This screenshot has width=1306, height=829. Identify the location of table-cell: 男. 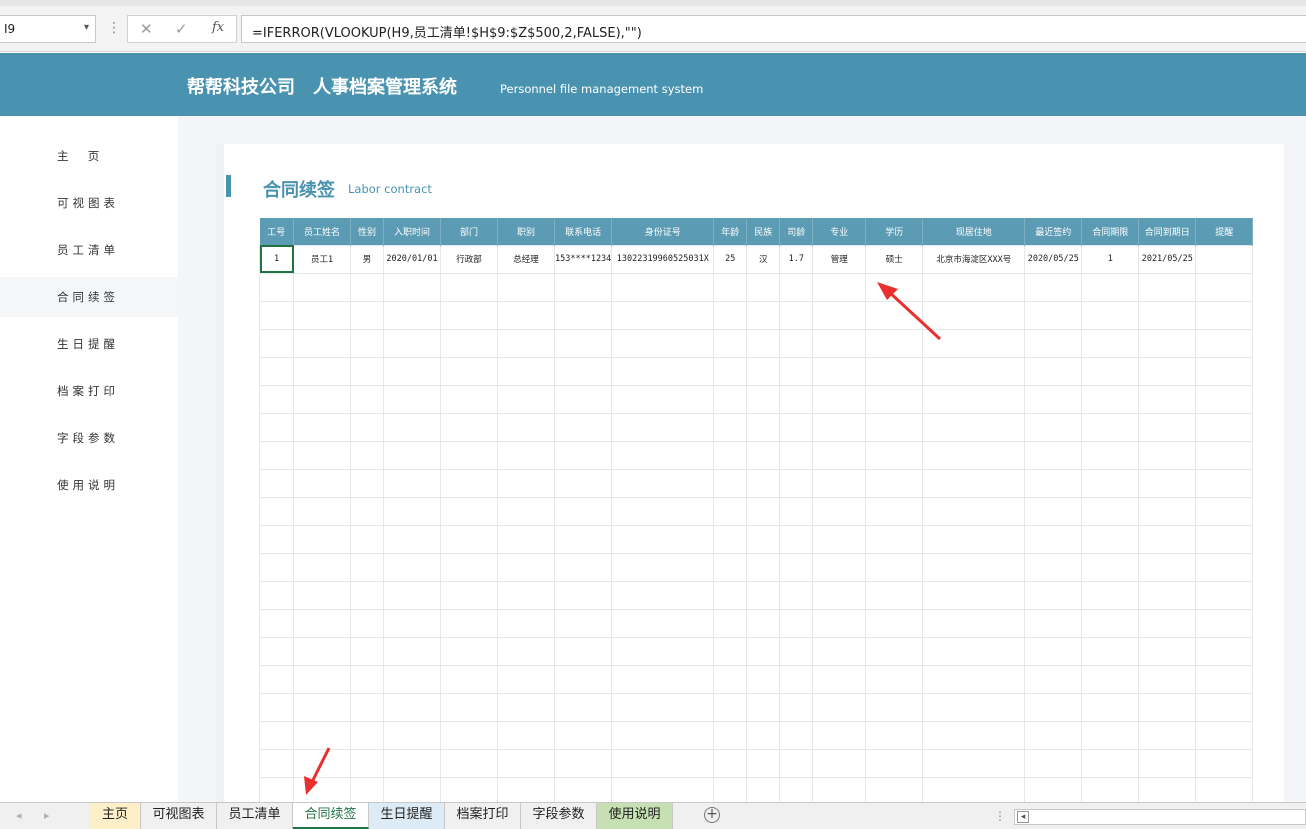
(367, 259).